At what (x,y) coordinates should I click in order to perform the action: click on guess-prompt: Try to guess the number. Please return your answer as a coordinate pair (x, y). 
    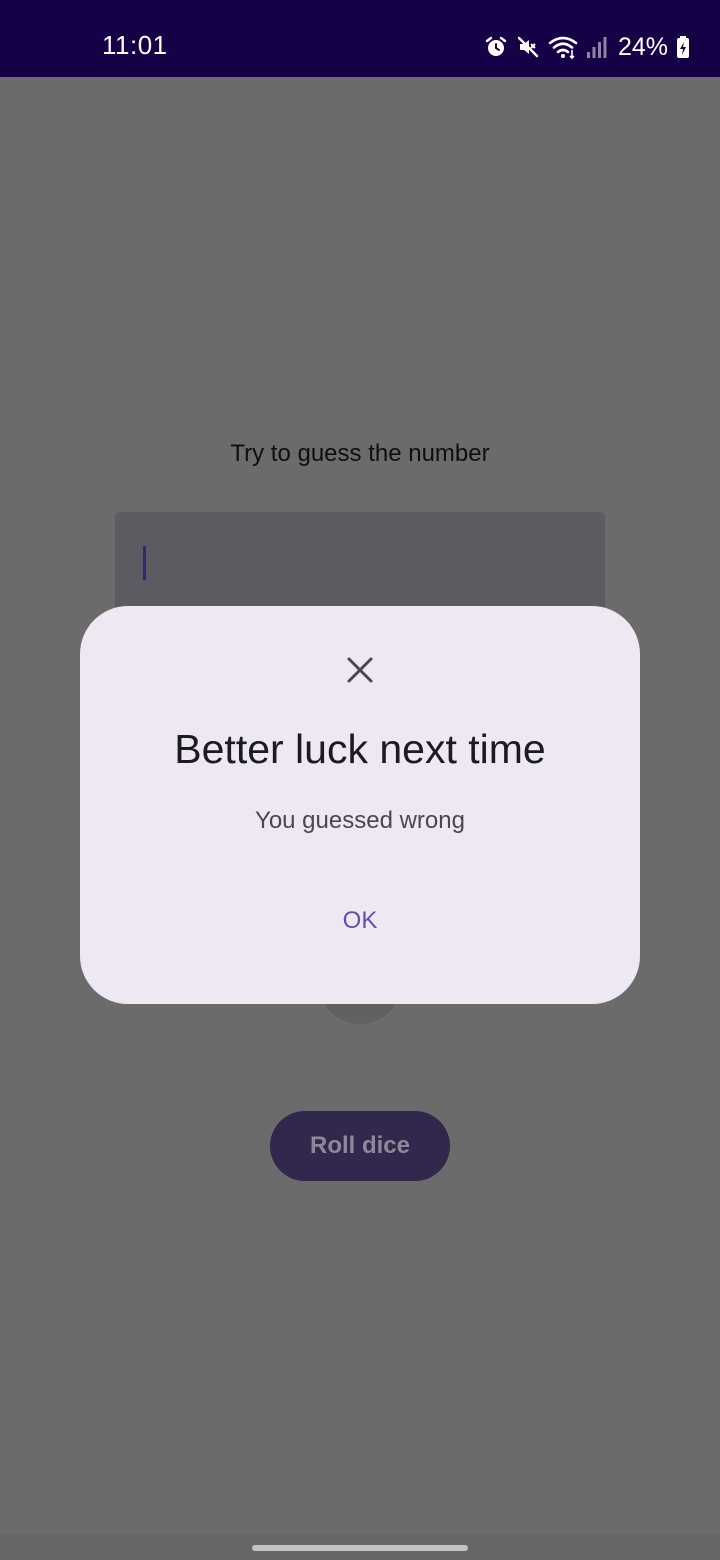
    Looking at the image, I should click on (360, 453).